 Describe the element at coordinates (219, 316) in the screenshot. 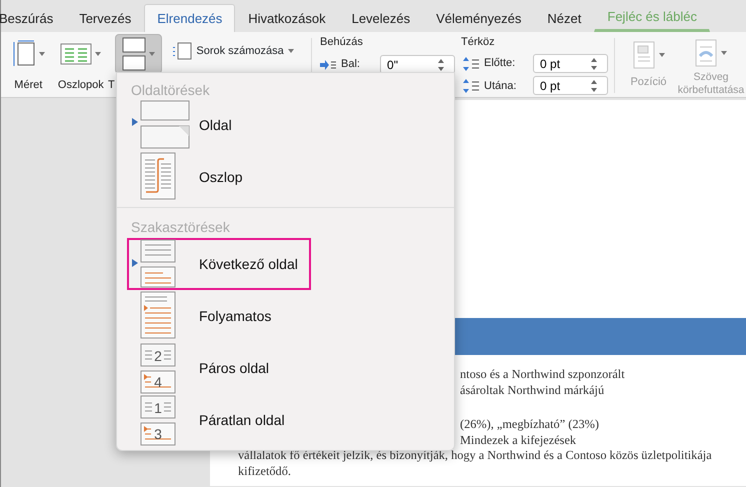

I see `menu-item: Folyamatos` at that location.